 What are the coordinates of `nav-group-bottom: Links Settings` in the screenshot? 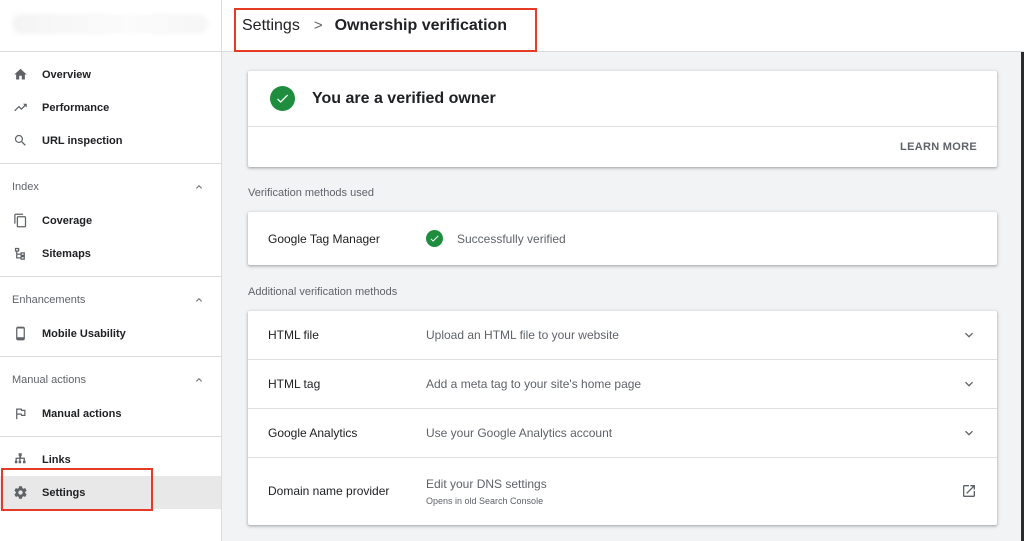 It's located at (110, 476).